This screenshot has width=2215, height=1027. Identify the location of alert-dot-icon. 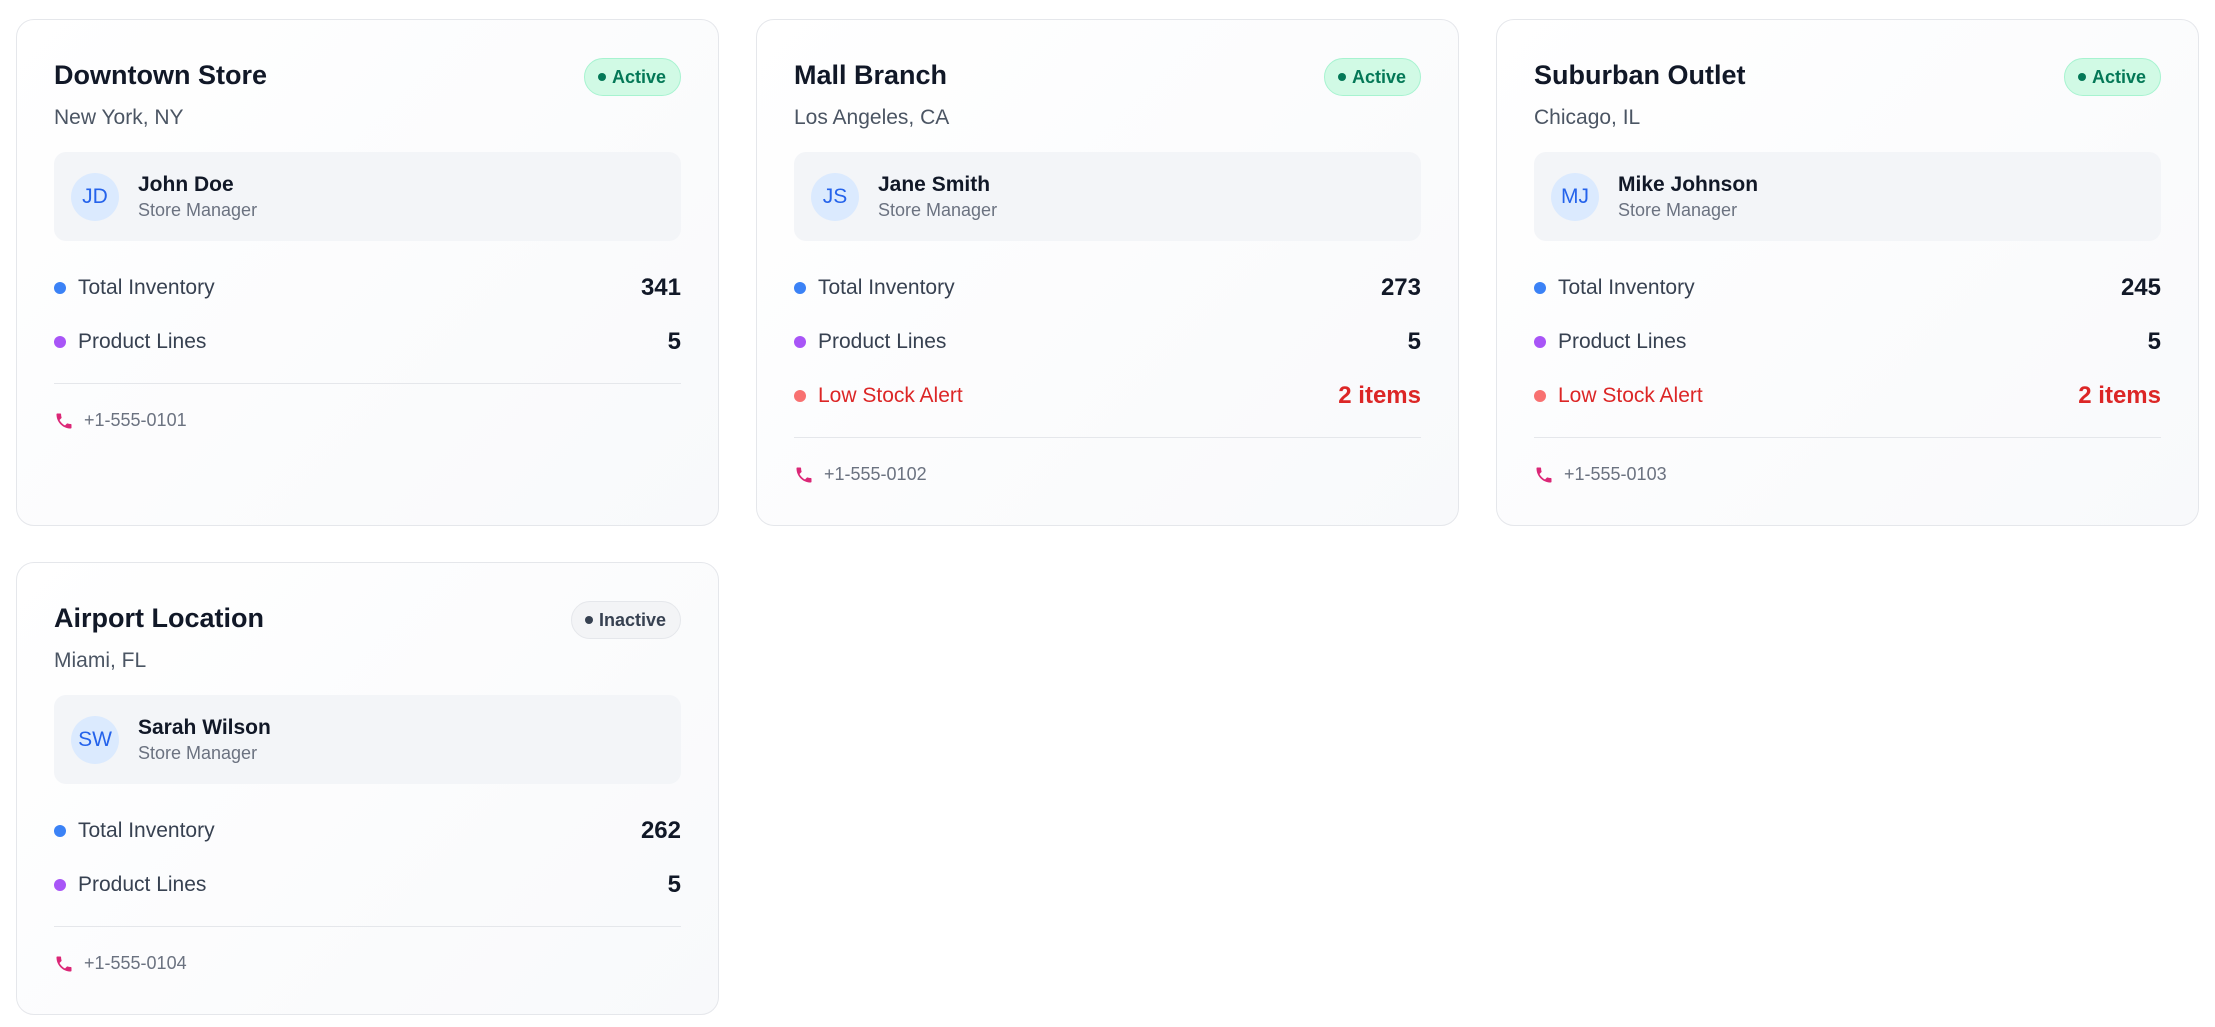
(1540, 396).